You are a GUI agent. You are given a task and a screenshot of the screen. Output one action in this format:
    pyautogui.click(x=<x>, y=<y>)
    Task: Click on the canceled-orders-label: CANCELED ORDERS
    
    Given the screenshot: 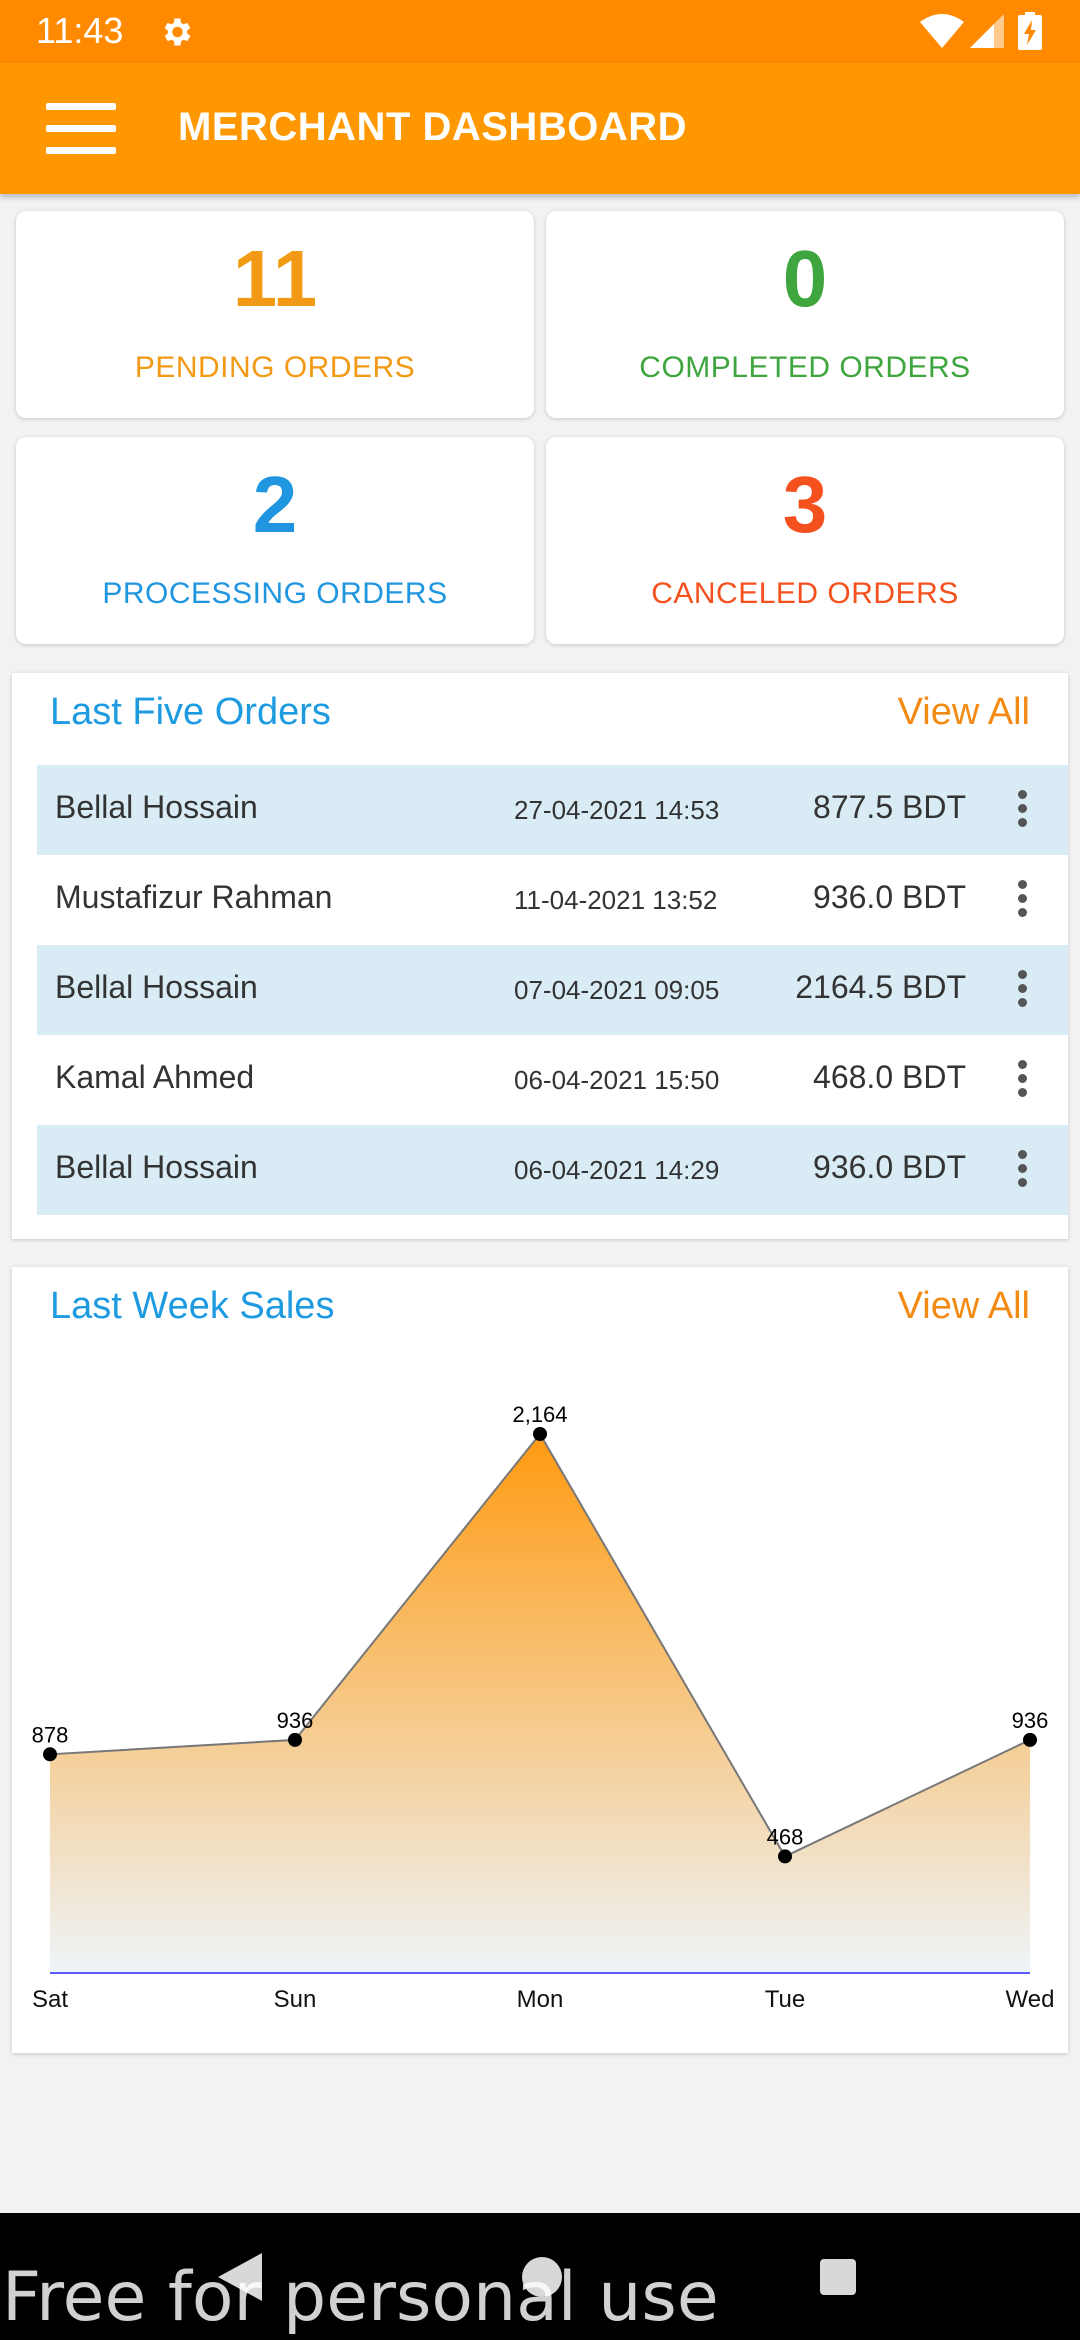 What is the action you would take?
    pyautogui.click(x=805, y=593)
    